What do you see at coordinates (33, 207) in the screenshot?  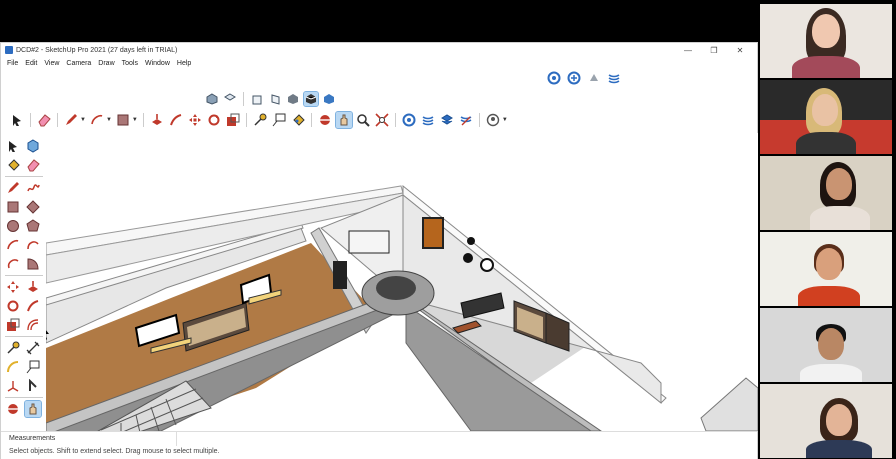 I see `rotated-rectangle-icon` at bounding box center [33, 207].